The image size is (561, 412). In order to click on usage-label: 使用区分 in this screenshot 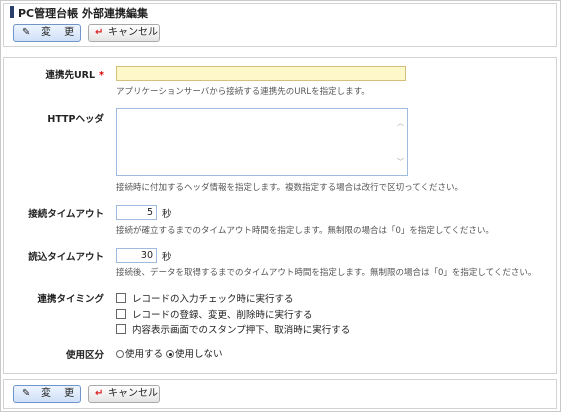, I will do `click(84, 355)`.